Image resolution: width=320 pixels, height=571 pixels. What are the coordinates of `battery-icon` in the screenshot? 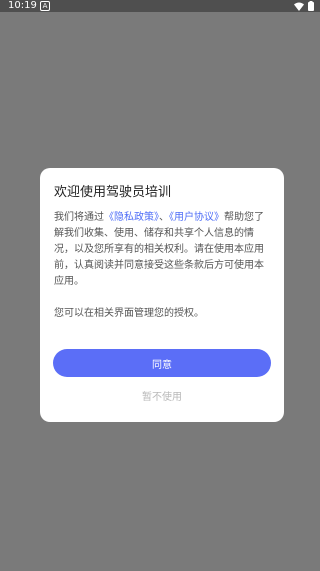 It's located at (311, 6).